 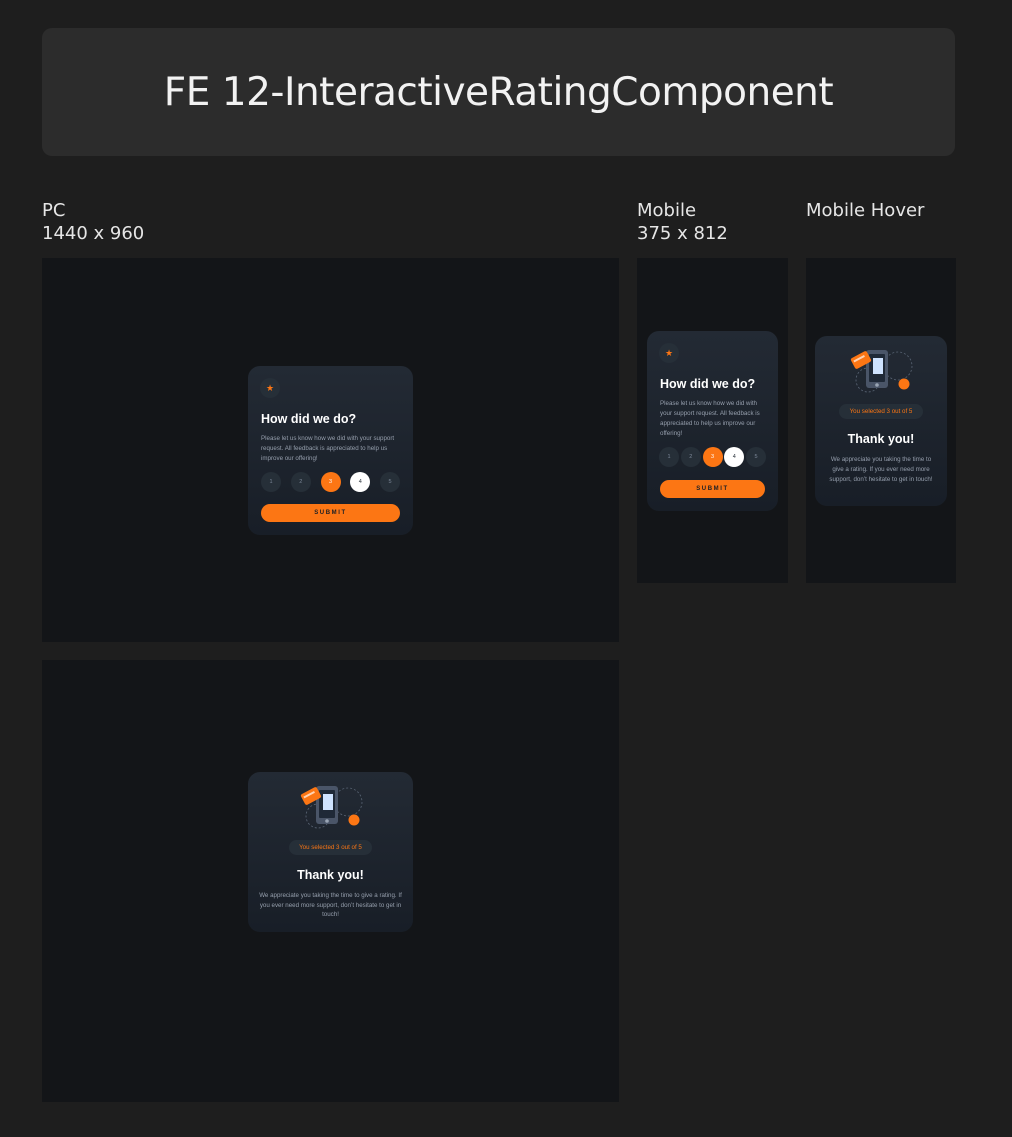 I want to click on selection-badge: You selected 3 out of 5, so click(x=330, y=847).